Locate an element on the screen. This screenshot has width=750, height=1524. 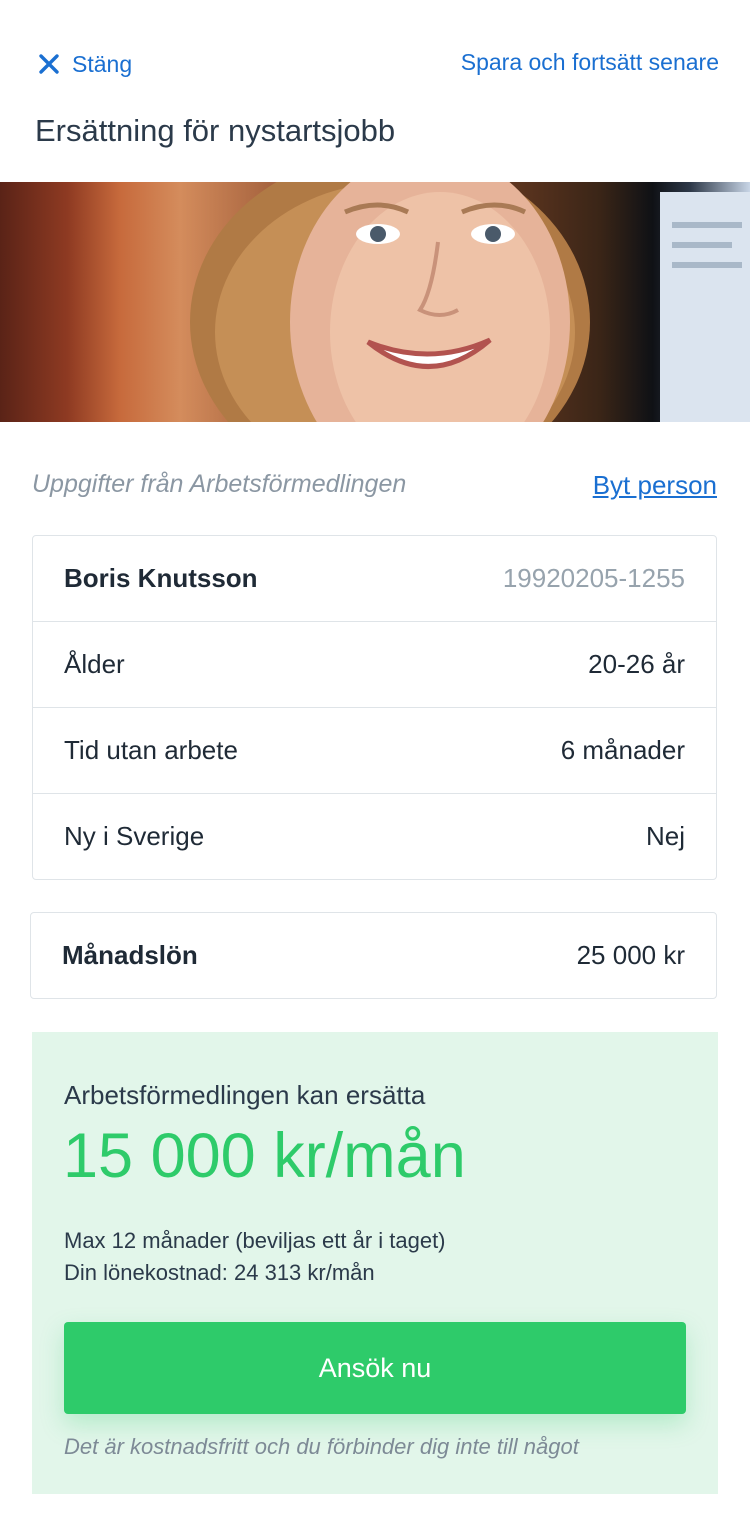
close-icon is located at coordinates (49, 64).